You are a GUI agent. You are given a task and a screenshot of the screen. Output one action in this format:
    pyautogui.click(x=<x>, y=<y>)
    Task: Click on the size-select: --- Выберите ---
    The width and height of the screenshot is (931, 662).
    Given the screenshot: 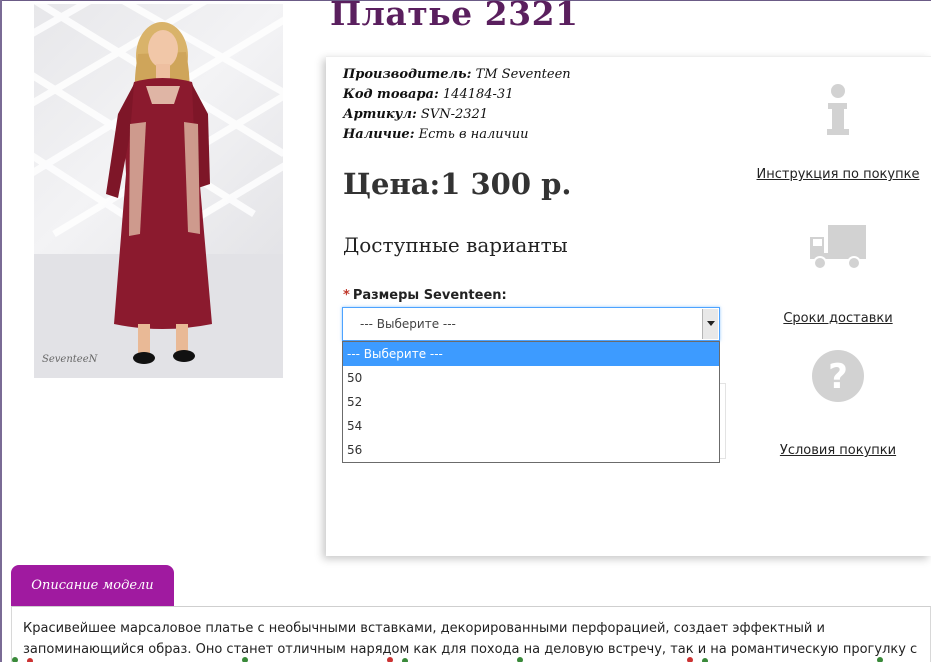 What is the action you would take?
    pyautogui.click(x=531, y=324)
    